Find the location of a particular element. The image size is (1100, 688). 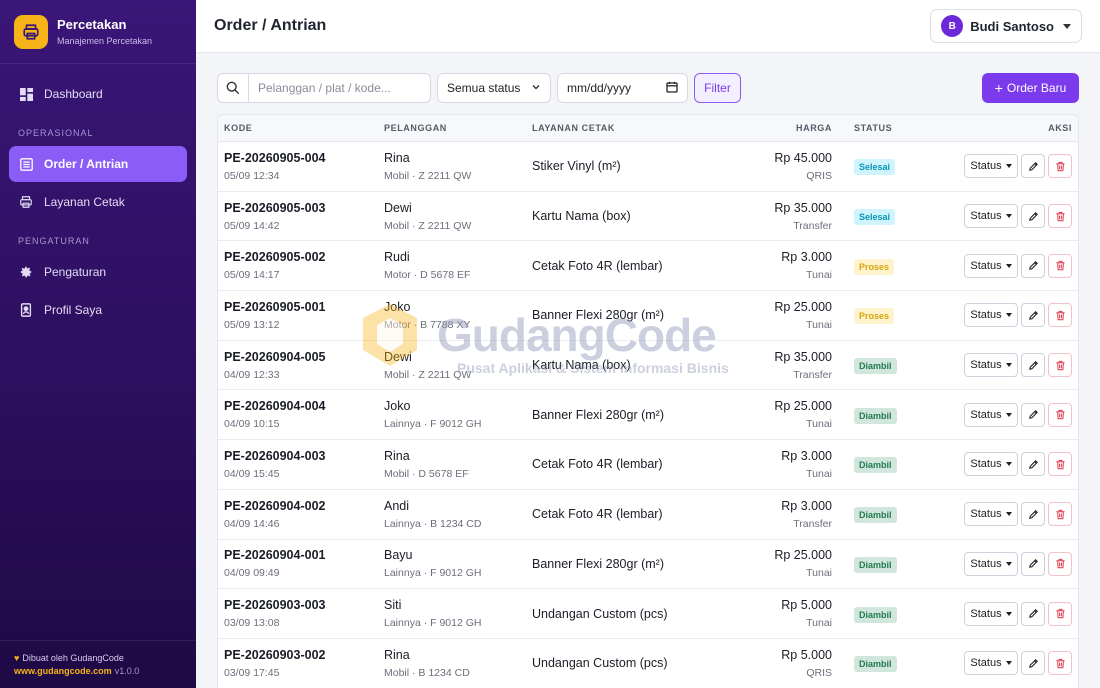

date-filter-input: mm/dd/yyyy is located at coordinates (622, 88).